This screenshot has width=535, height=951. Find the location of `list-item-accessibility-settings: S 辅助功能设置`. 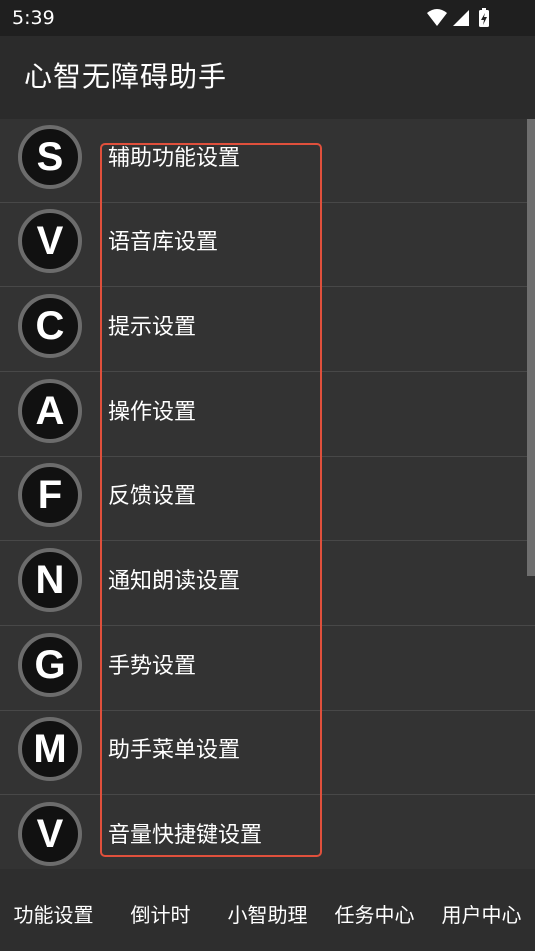

list-item-accessibility-settings: S 辅助功能设置 is located at coordinates (267, 161).